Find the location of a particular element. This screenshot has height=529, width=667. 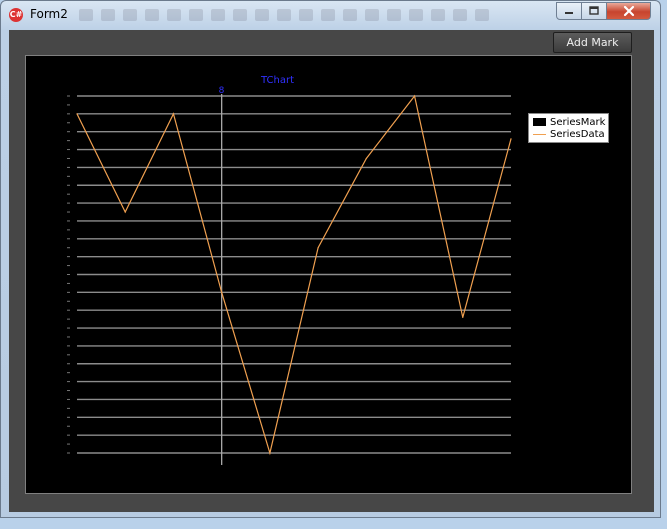

minimize-button is located at coordinates (569, 11).